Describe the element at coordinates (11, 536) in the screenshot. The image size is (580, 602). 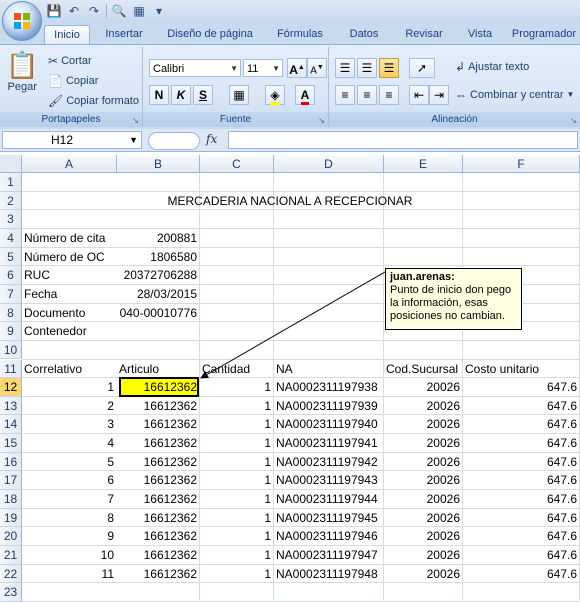
I see `row-header-20: 20` at that location.